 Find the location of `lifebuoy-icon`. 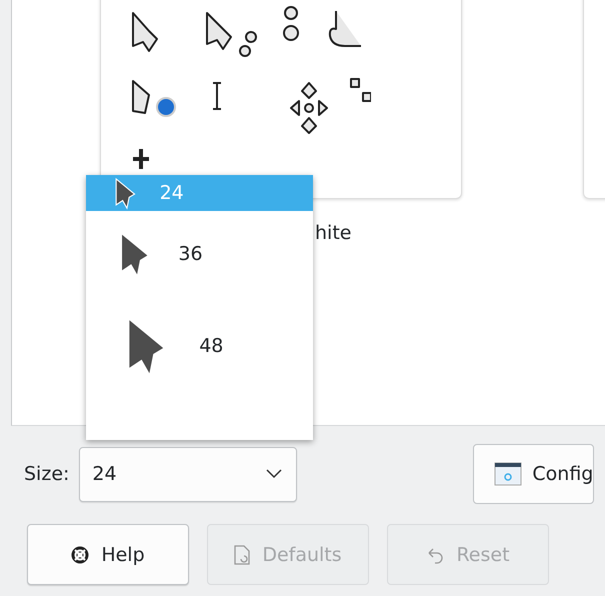

lifebuoy-icon is located at coordinates (80, 555).